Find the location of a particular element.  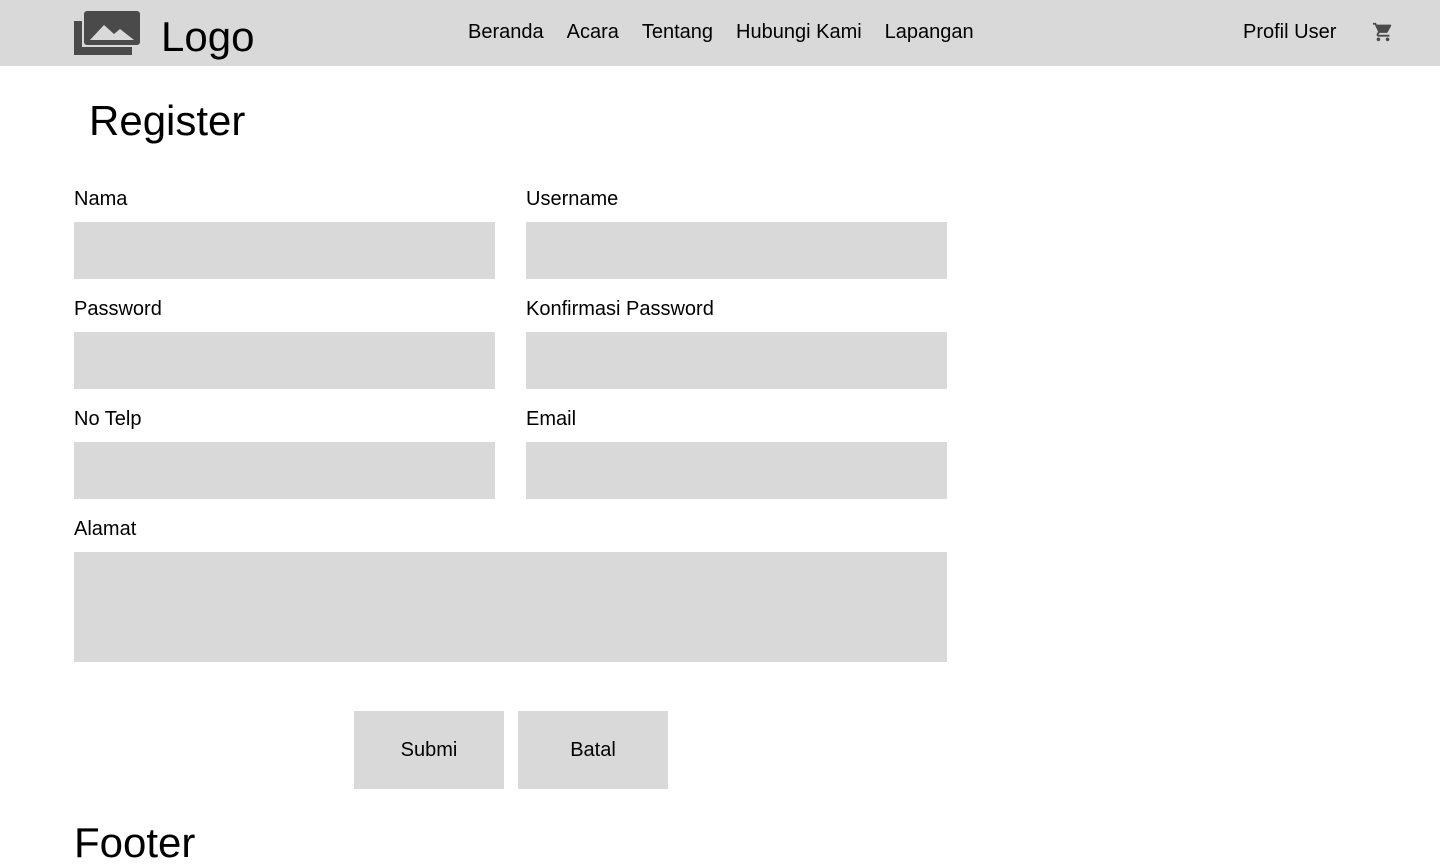

page-title: Register is located at coordinates (167, 120).